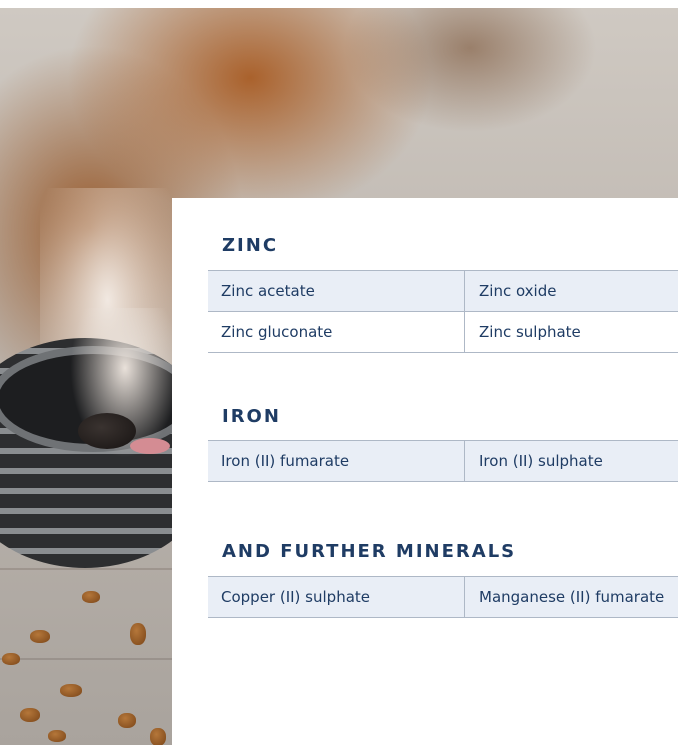 This screenshot has height=745, width=678. What do you see at coordinates (250, 245) in the screenshot?
I see `section-title-zinc: ZINC` at bounding box center [250, 245].